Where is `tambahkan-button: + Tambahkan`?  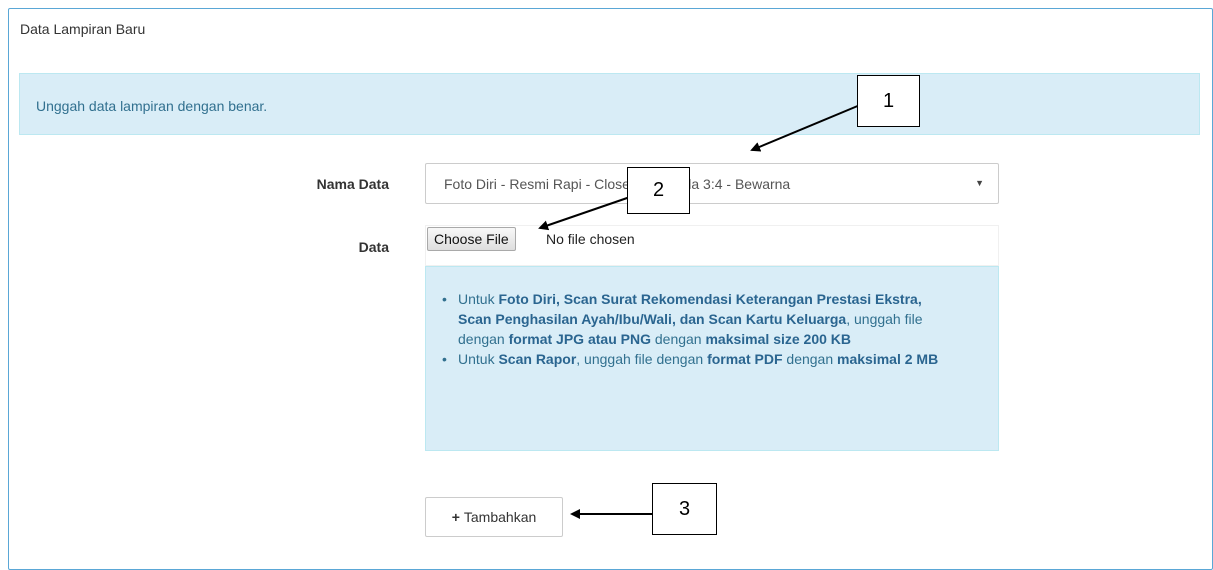
tambahkan-button: + Tambahkan is located at coordinates (494, 517).